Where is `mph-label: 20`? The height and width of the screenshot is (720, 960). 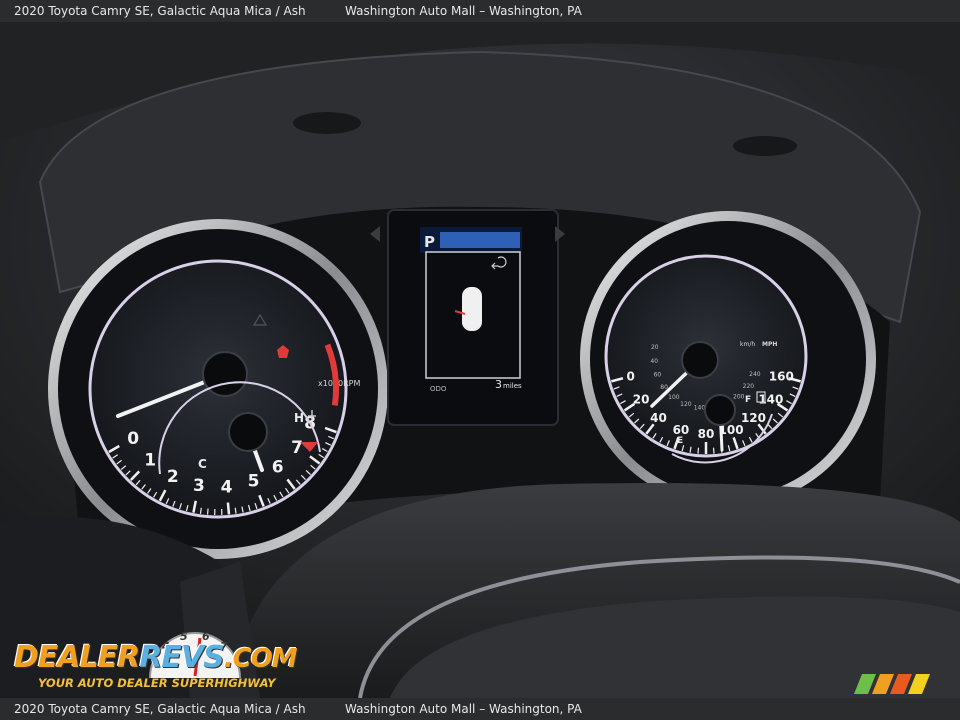
mph-label: 20 is located at coordinates (641, 400).